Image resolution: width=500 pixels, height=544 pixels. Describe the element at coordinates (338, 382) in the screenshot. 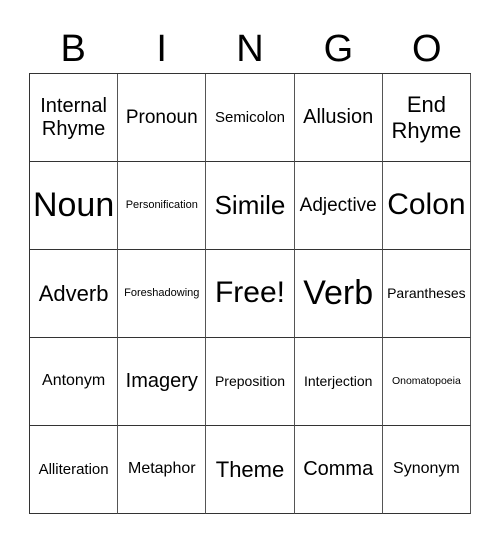

I see `bingo-cell: Interjection` at that location.